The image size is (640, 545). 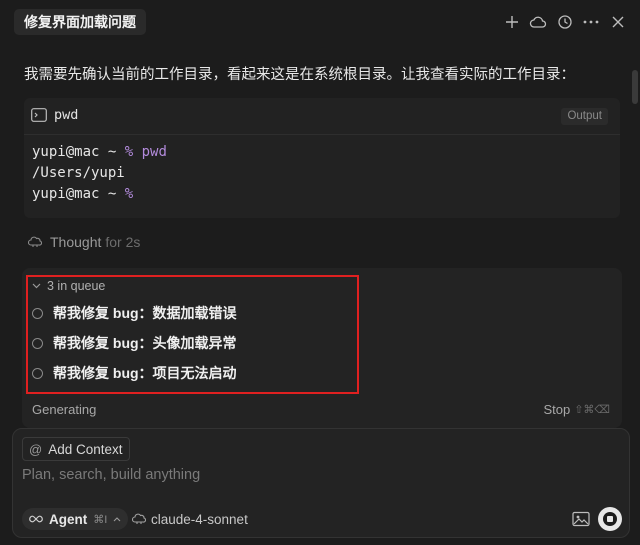 What do you see at coordinates (111, 475) in the screenshot?
I see `prompt-input: Plan, search, build anything` at bounding box center [111, 475].